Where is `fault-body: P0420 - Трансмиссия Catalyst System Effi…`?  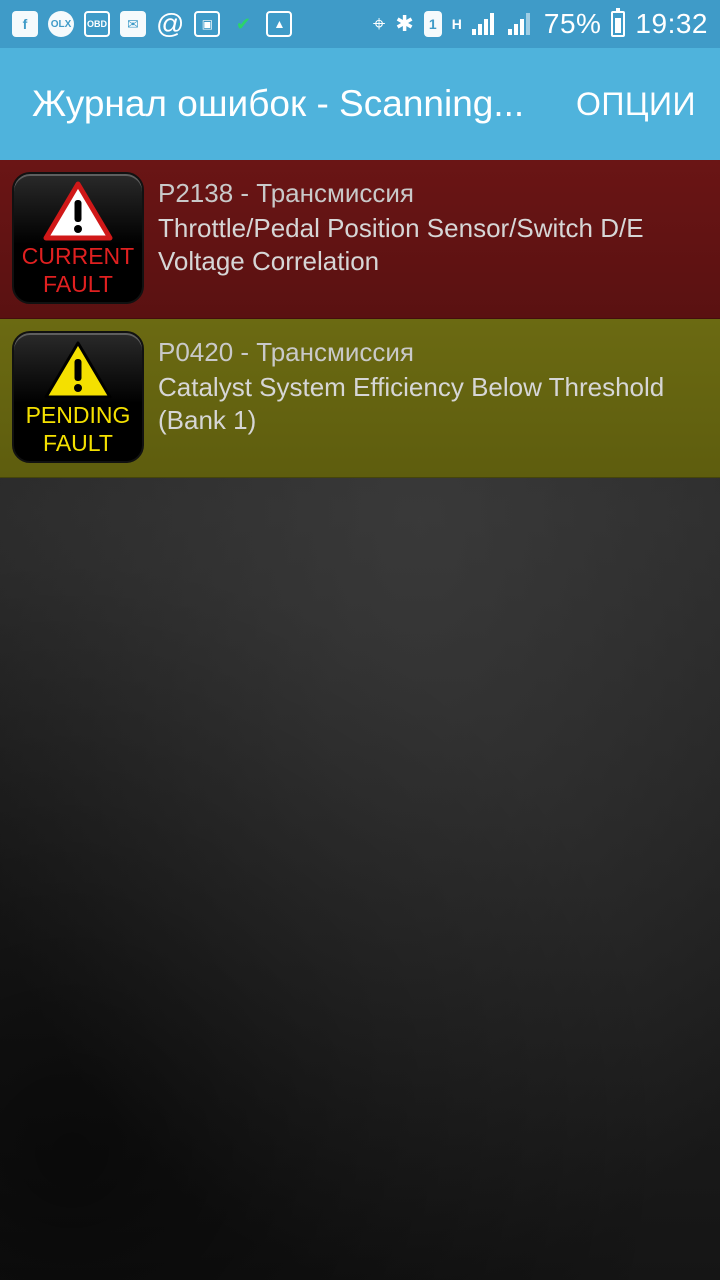
fault-body: P0420 - Трансмиссия Catalyst System Effi… is located at coordinates (411, 384).